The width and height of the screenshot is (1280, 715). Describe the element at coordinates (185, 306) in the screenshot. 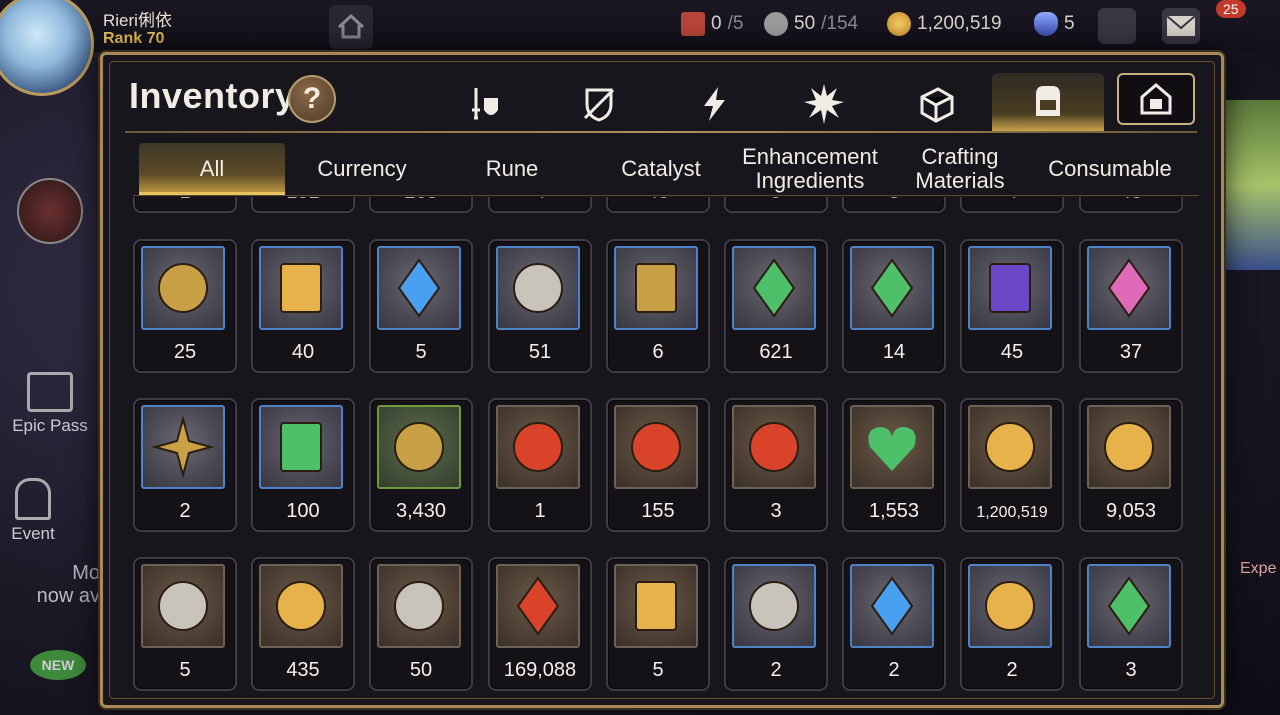

I see `inventory-item-slot: 25` at that location.